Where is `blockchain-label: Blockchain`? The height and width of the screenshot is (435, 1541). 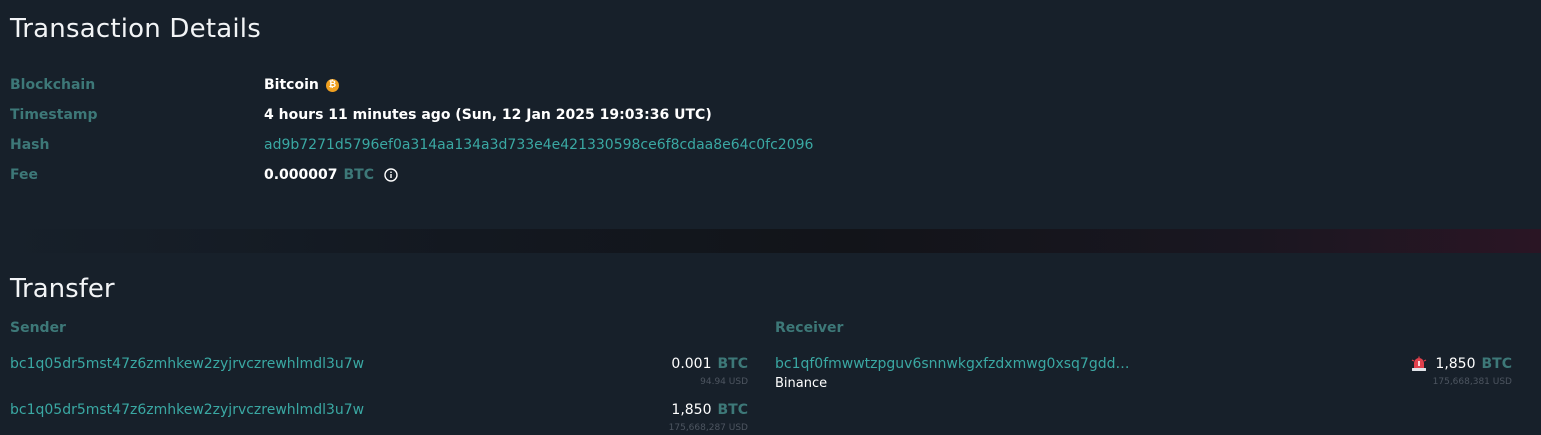
blockchain-label: Blockchain is located at coordinates (53, 85).